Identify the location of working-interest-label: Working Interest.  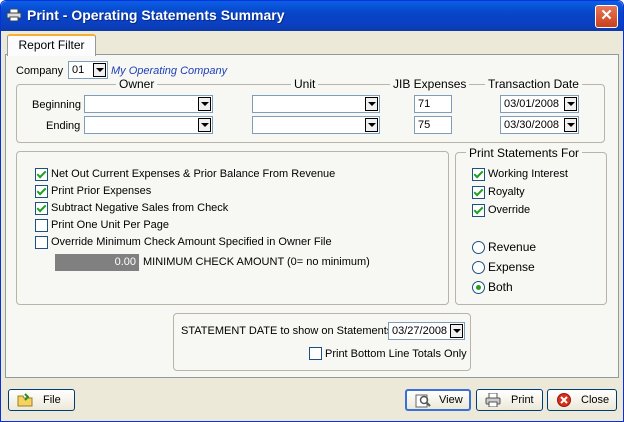
(528, 174).